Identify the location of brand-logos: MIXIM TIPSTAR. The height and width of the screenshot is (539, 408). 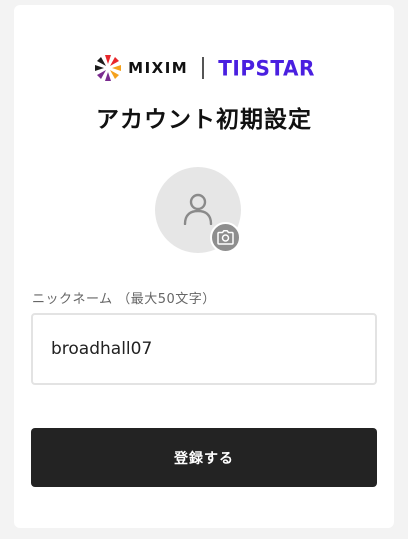
(204, 68).